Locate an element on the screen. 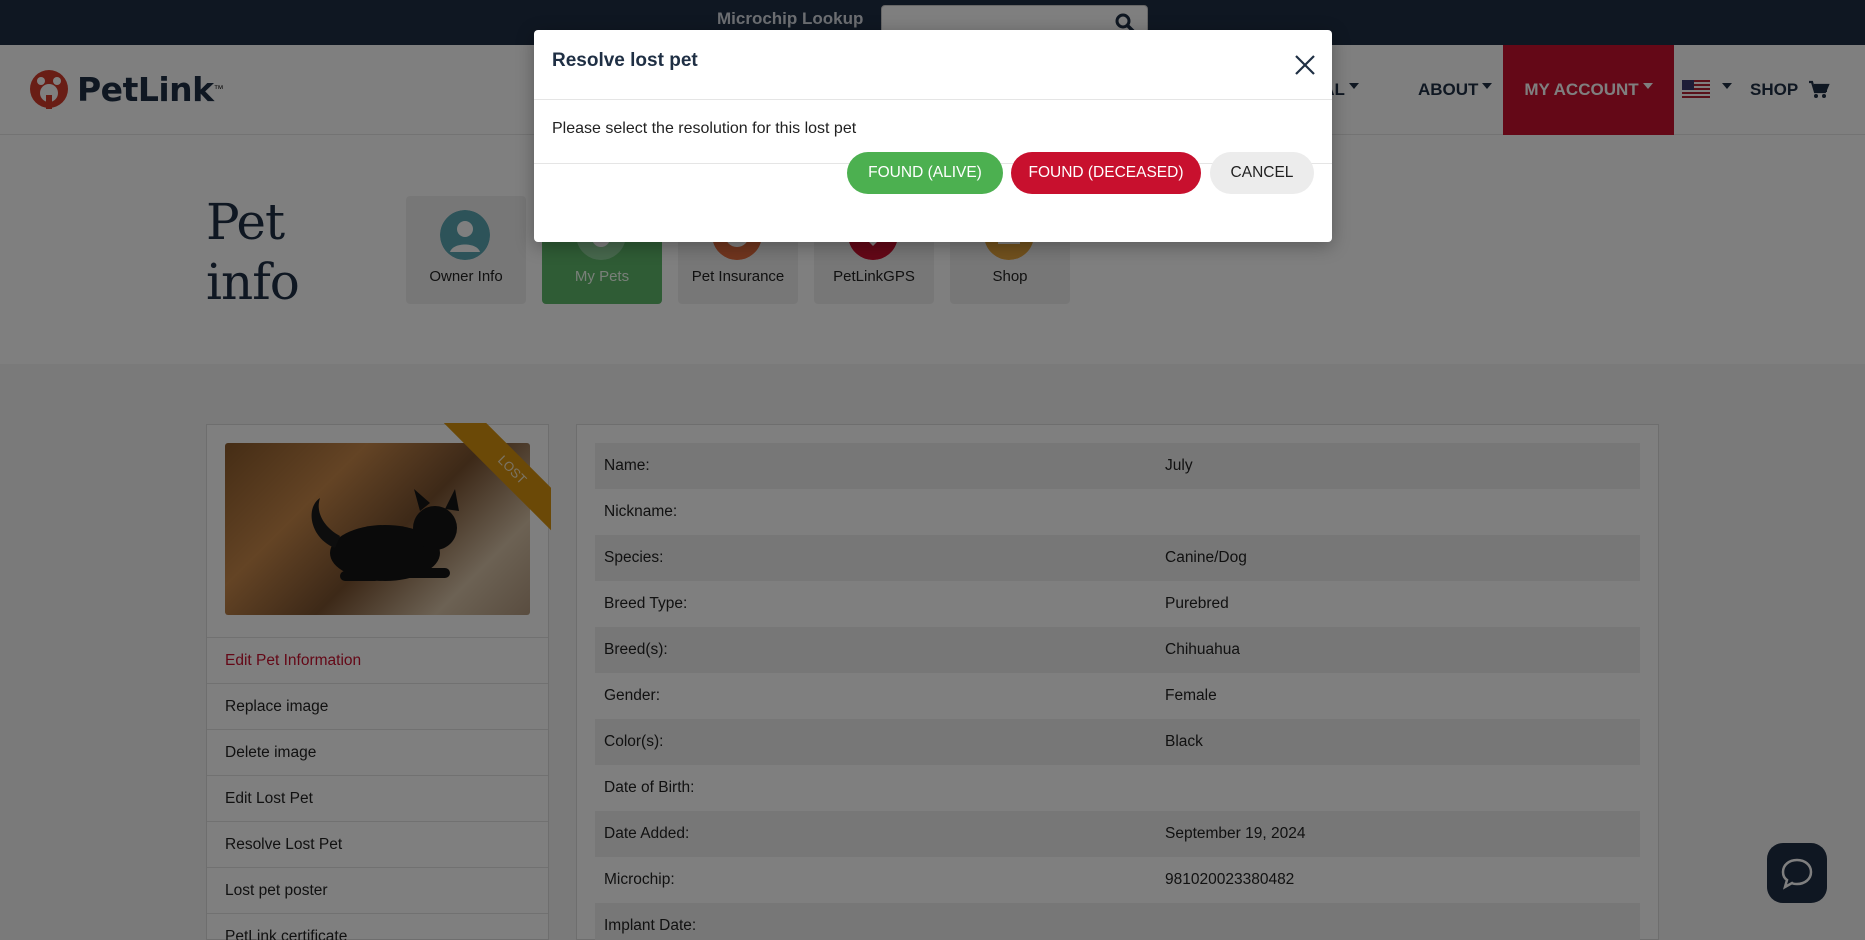 The image size is (1865, 940). found-deceased-button: FOUND (DECEASED) is located at coordinates (1106, 173).